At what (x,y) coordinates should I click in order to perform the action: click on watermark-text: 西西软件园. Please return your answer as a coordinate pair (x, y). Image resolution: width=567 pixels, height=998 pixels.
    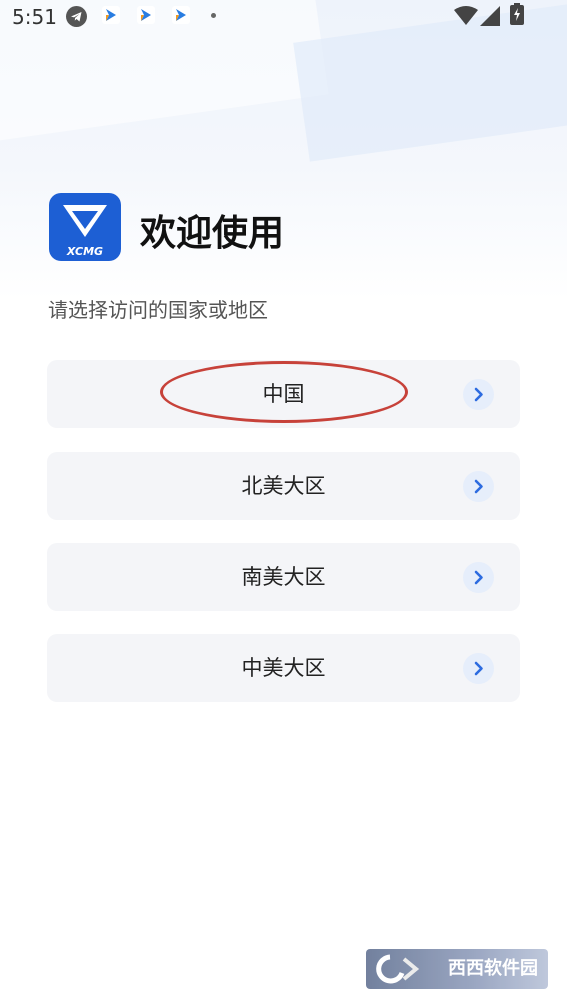
    Looking at the image, I should click on (493, 968).